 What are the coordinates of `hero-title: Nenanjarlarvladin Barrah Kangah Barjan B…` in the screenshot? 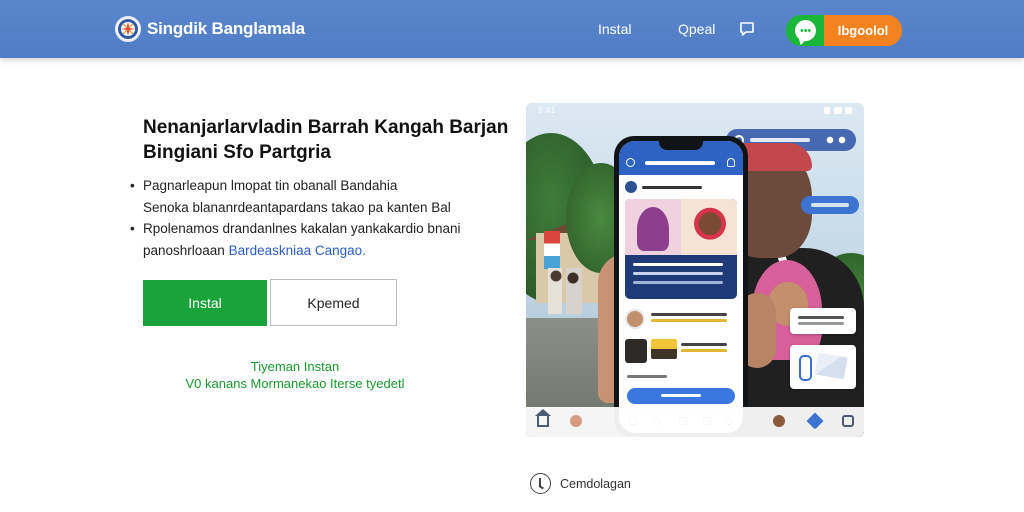 It's located at (326, 140).